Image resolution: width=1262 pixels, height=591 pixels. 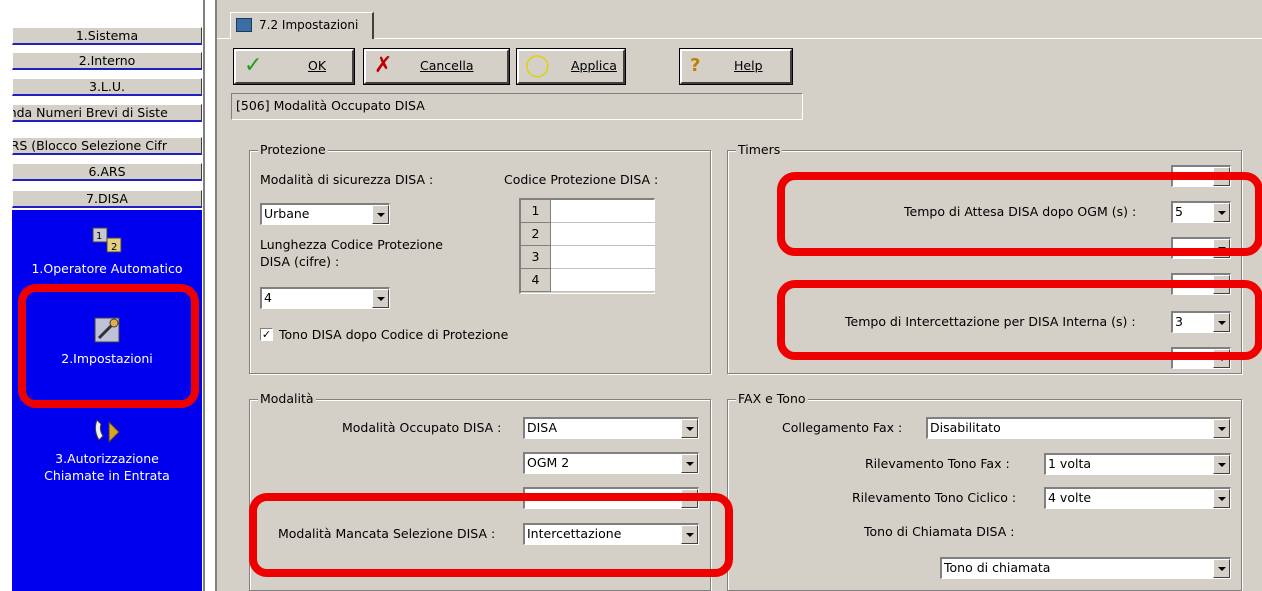 What do you see at coordinates (107, 431) in the screenshot?
I see `incoming-call-icon` at bounding box center [107, 431].